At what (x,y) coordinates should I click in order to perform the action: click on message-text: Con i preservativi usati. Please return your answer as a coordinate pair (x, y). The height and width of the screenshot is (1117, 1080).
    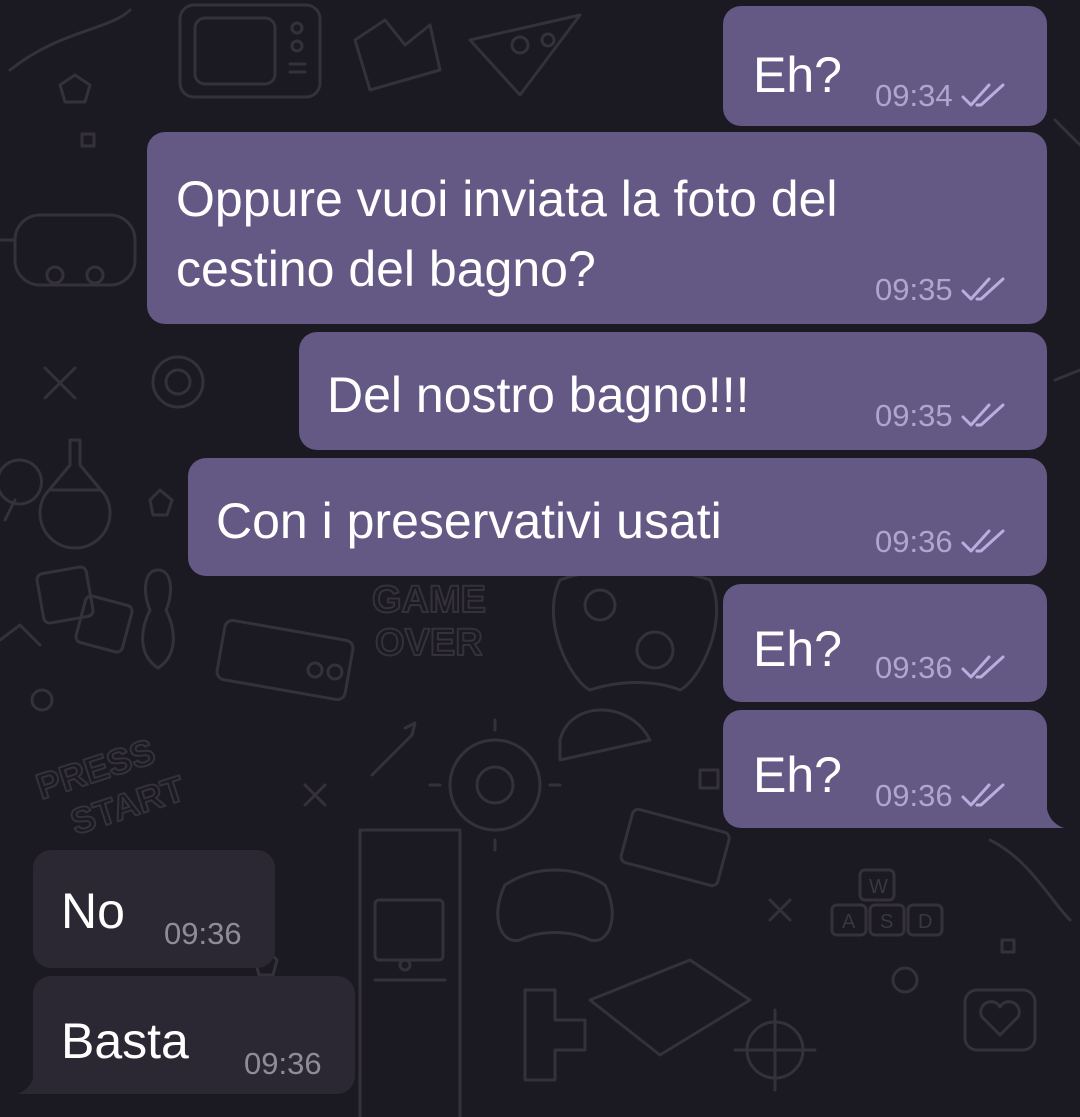
    Looking at the image, I should click on (469, 521).